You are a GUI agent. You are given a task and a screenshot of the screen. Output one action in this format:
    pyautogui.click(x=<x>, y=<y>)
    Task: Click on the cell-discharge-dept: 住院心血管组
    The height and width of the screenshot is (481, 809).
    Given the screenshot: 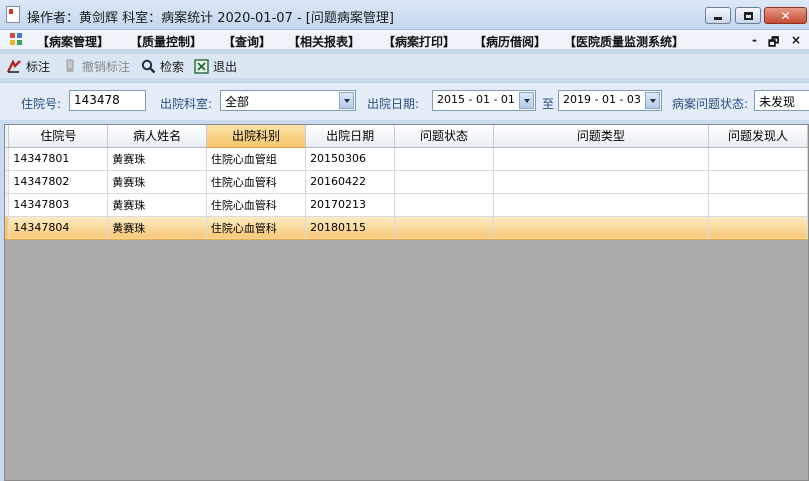 What is the action you would take?
    pyautogui.click(x=256, y=159)
    